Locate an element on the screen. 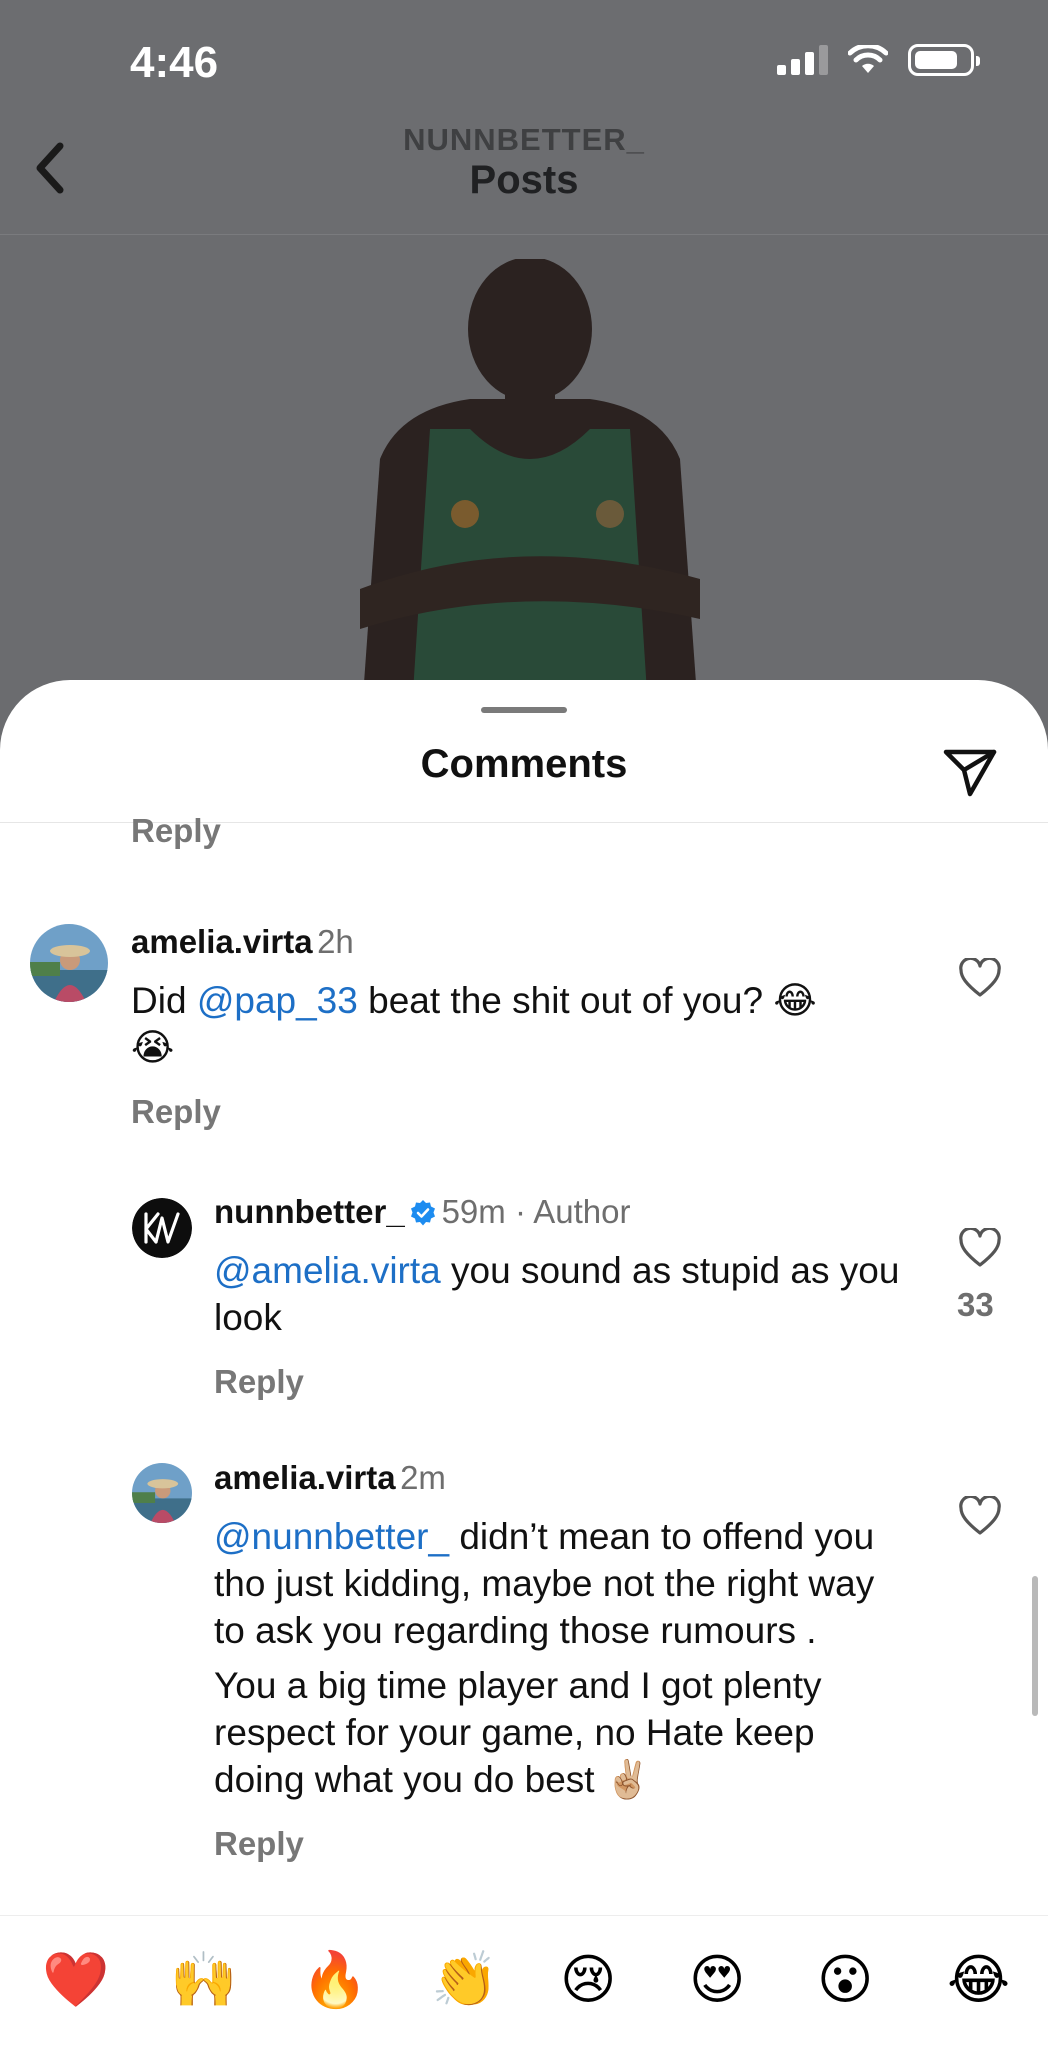 This screenshot has width=1048, height=2048. player-photo-image is located at coordinates (530, 499).